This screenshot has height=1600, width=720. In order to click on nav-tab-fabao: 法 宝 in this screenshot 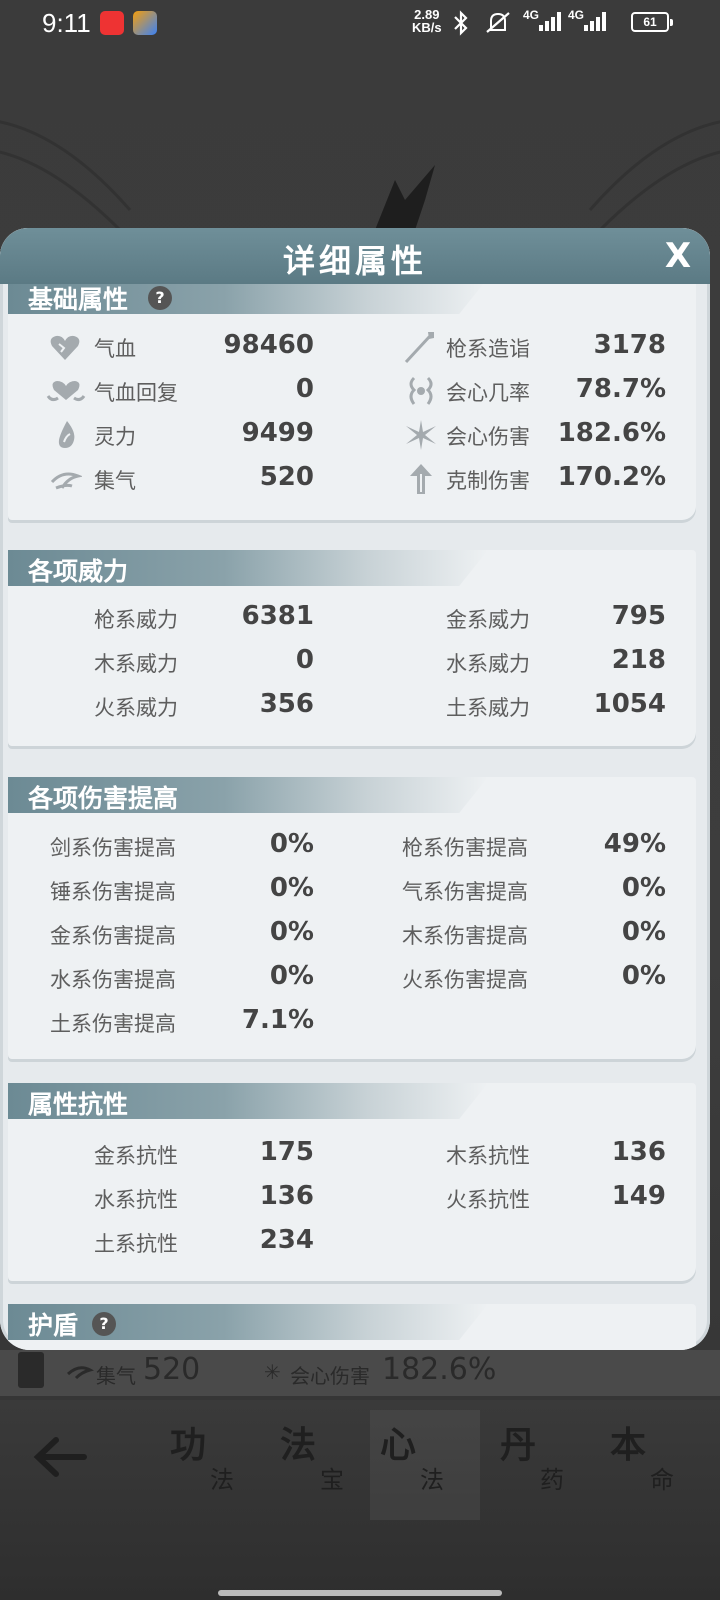, I will do `click(325, 1465)`.